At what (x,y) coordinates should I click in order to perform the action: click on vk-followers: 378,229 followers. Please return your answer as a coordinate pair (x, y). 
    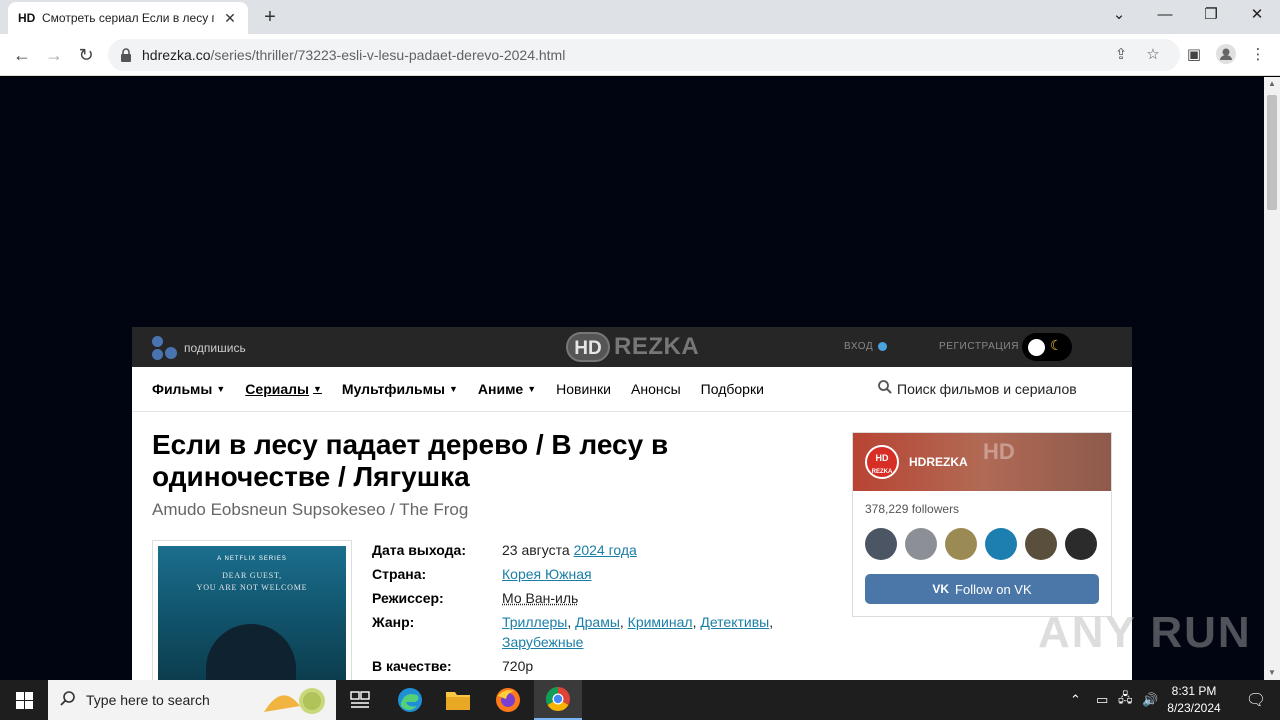
    Looking at the image, I should click on (912, 509).